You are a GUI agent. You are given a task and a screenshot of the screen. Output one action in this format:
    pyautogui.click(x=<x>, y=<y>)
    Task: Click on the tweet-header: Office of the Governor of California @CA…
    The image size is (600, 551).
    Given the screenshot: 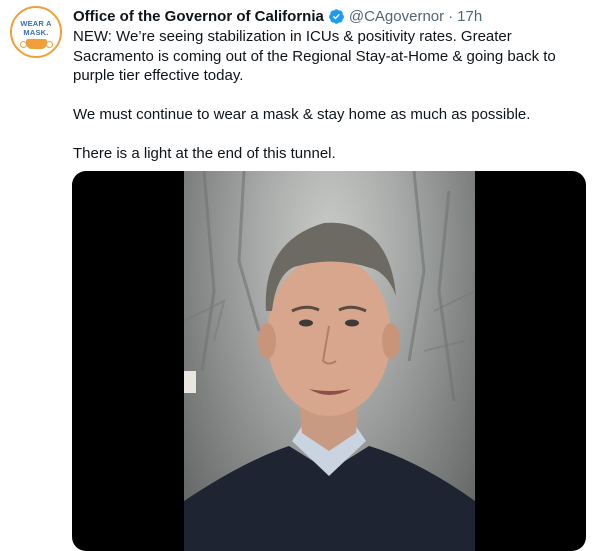 What is the action you would take?
    pyautogui.click(x=277, y=16)
    